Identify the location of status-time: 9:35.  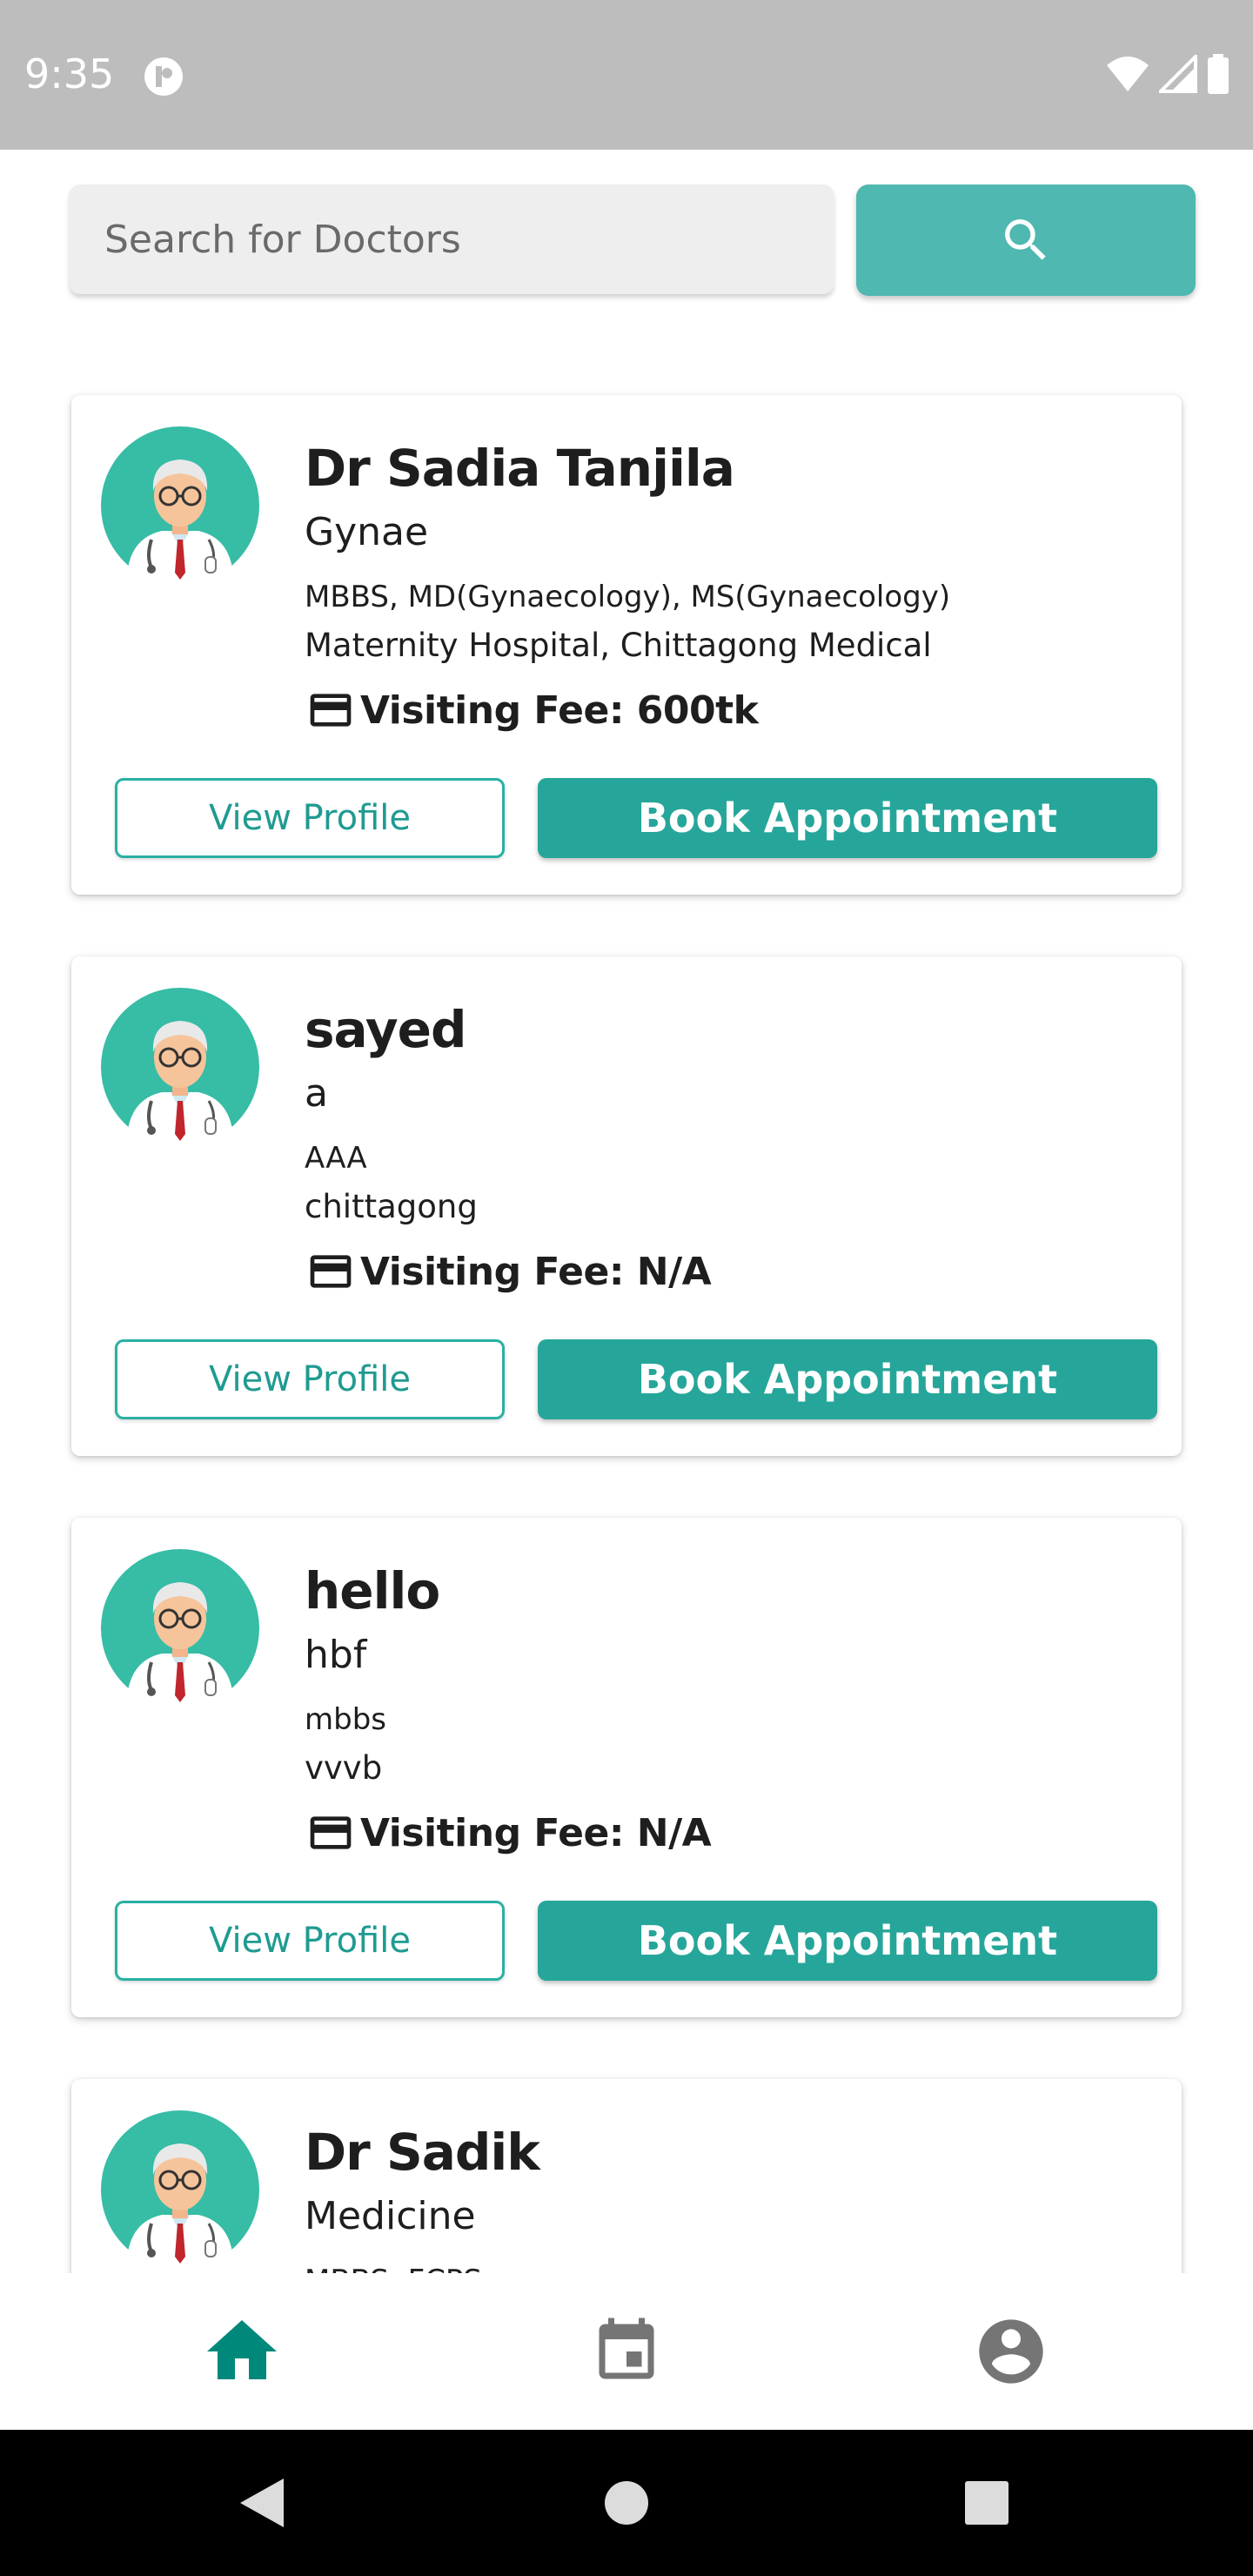
(69, 73).